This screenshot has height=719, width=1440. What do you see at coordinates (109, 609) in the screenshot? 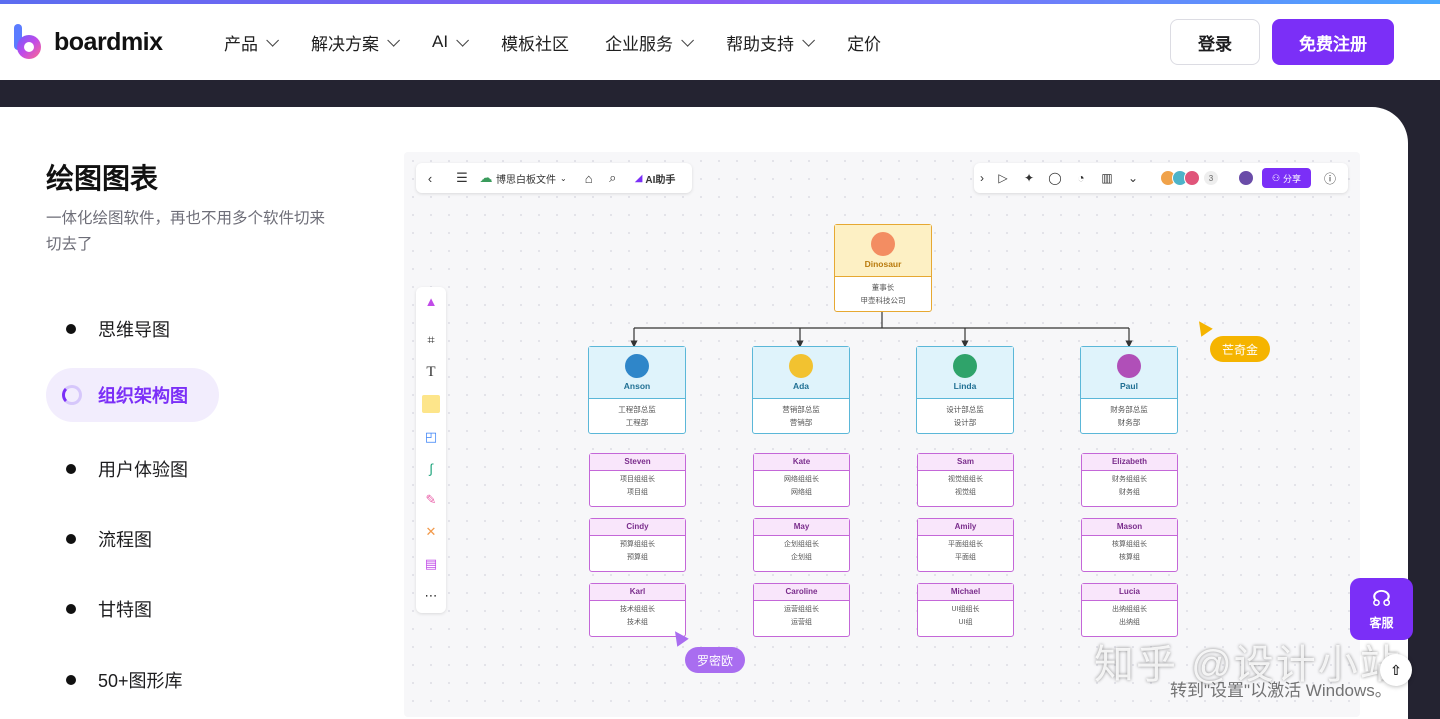
I see `feature-item: 甘特图` at bounding box center [109, 609].